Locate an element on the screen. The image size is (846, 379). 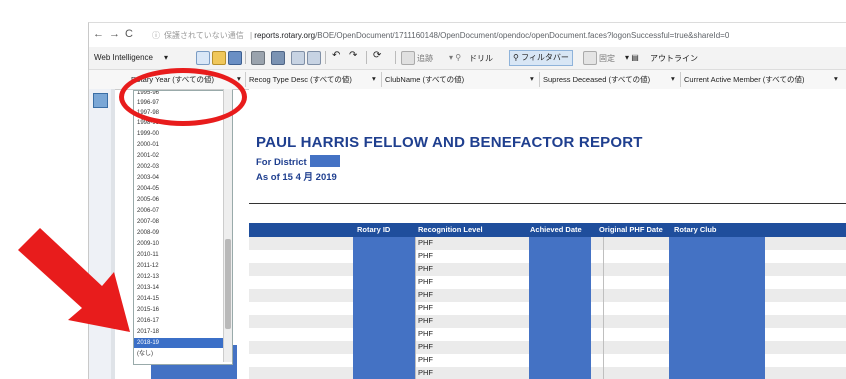
for-district-label: For District is located at coordinates (281, 162).